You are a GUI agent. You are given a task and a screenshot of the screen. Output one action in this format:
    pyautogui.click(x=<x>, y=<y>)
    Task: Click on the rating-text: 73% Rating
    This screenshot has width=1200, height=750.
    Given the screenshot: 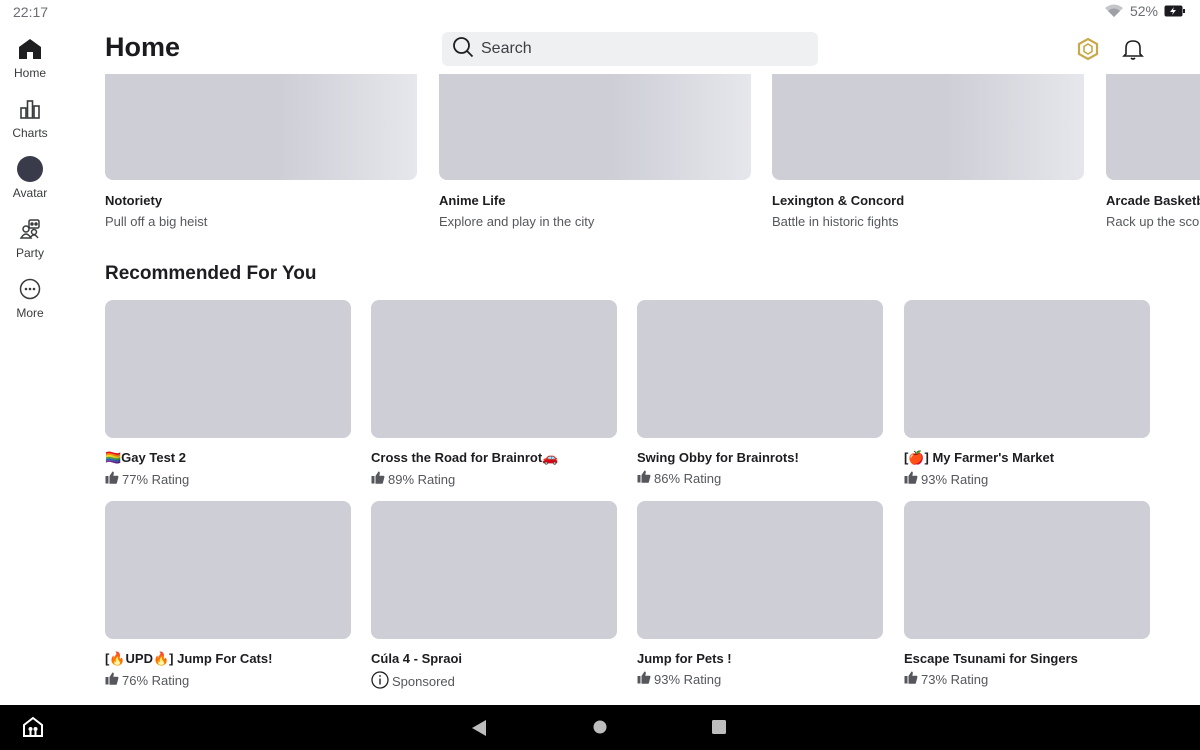 What is the action you would take?
    pyautogui.click(x=955, y=679)
    